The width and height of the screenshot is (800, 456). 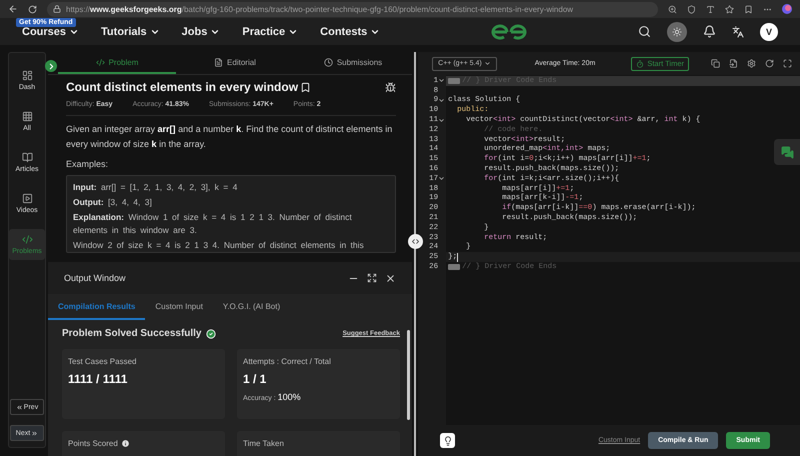 What do you see at coordinates (733, 63) in the screenshot?
I see `file-icon` at bounding box center [733, 63].